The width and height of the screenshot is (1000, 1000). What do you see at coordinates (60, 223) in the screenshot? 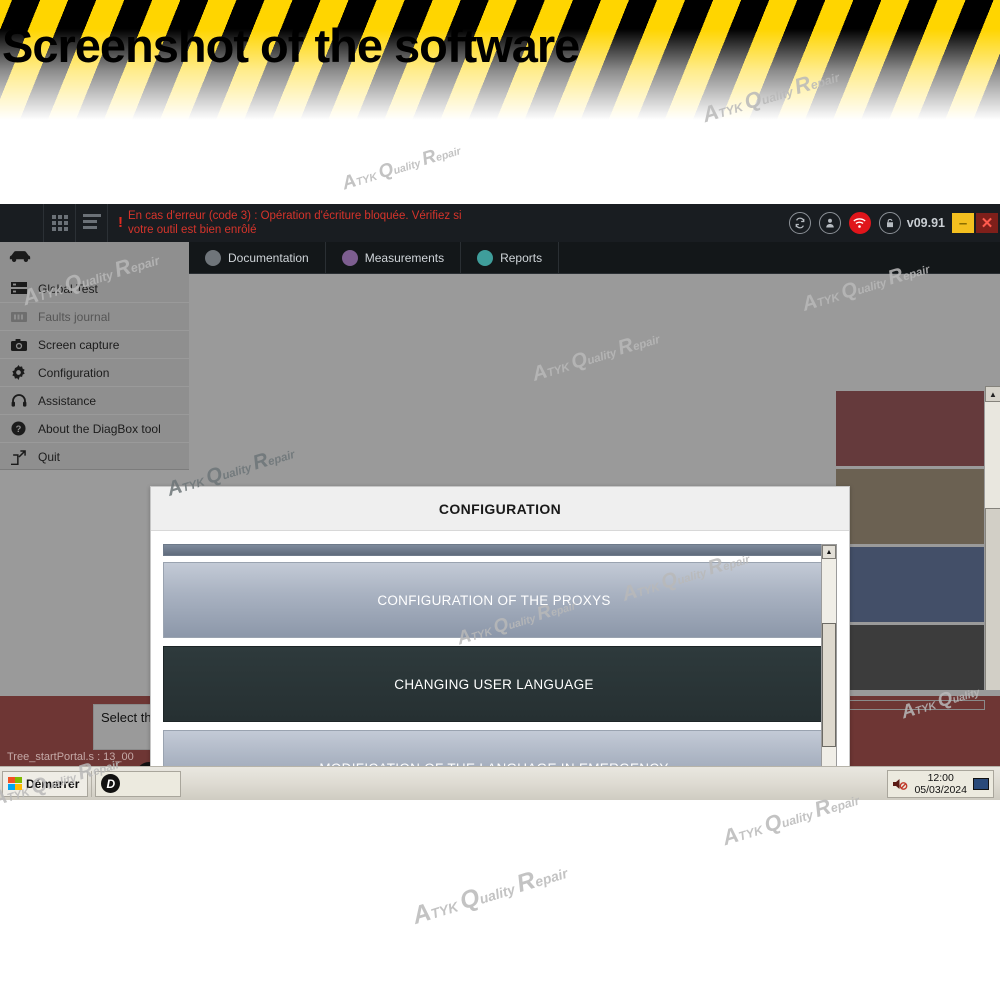
I see `grid-view-icon` at bounding box center [60, 223].